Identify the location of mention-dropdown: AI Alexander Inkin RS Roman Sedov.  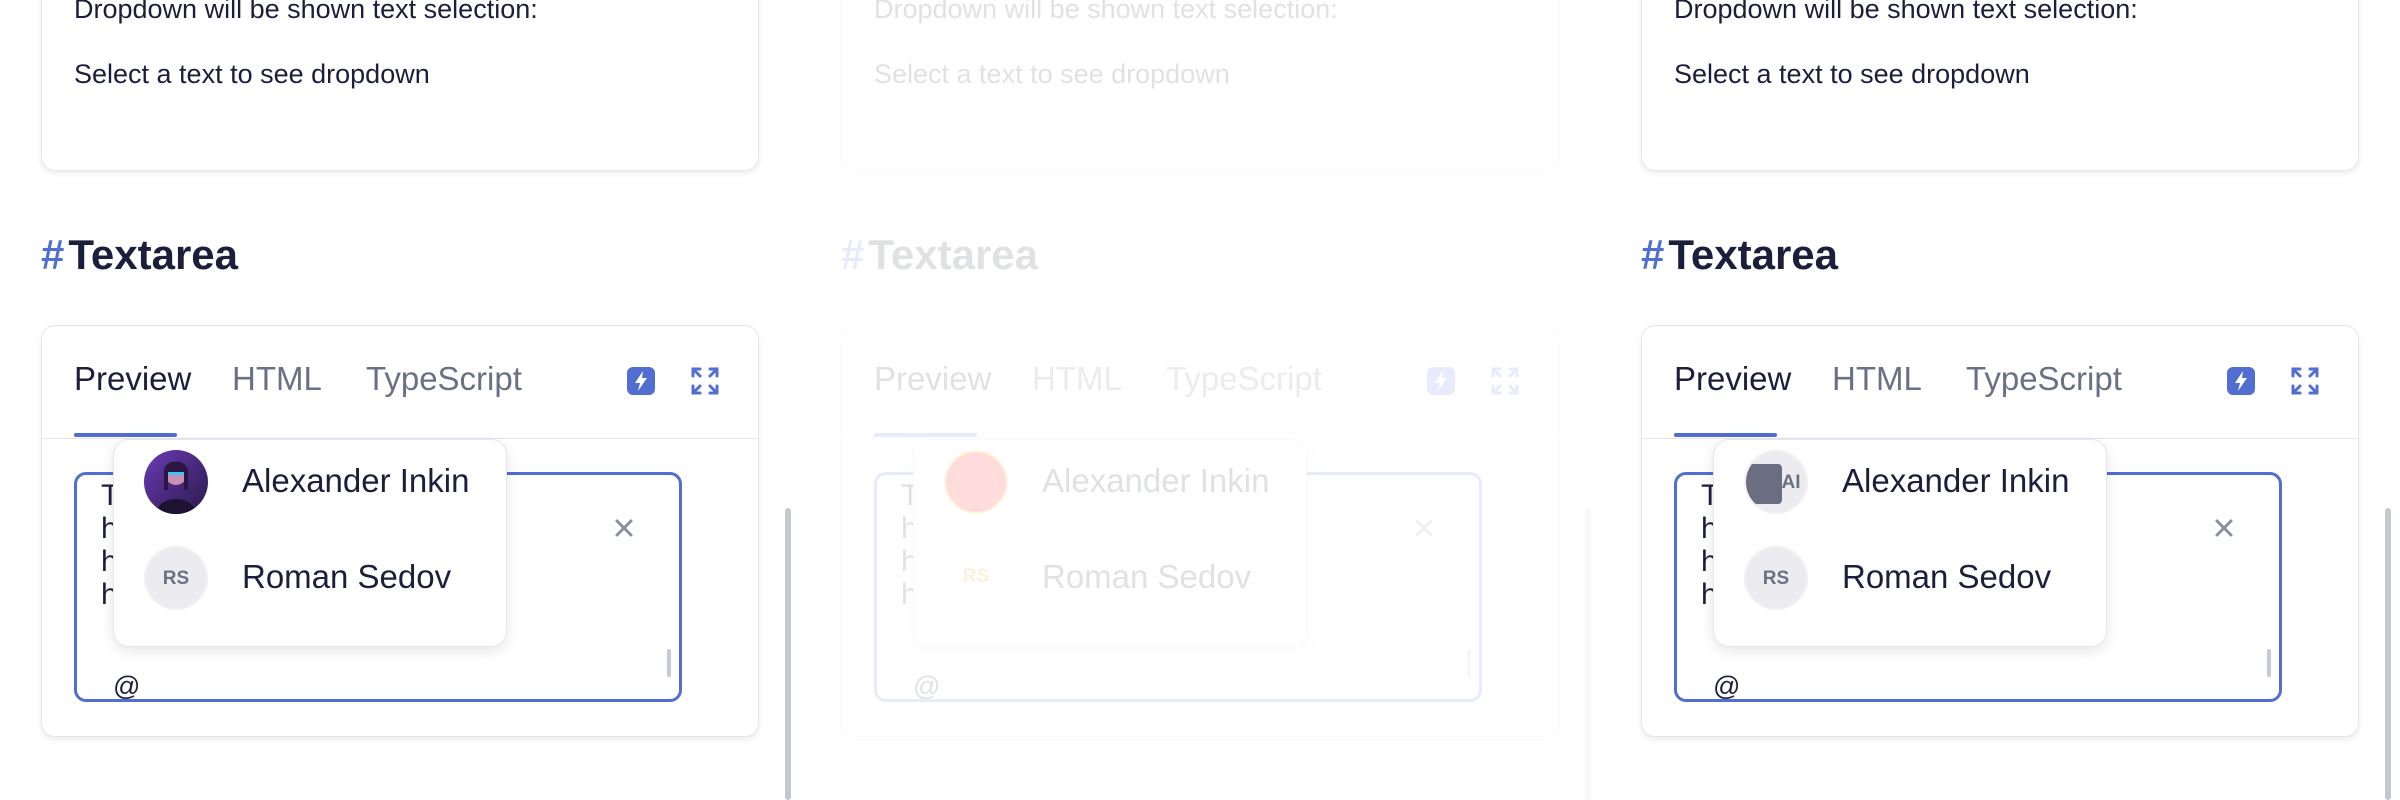
(1910, 543).